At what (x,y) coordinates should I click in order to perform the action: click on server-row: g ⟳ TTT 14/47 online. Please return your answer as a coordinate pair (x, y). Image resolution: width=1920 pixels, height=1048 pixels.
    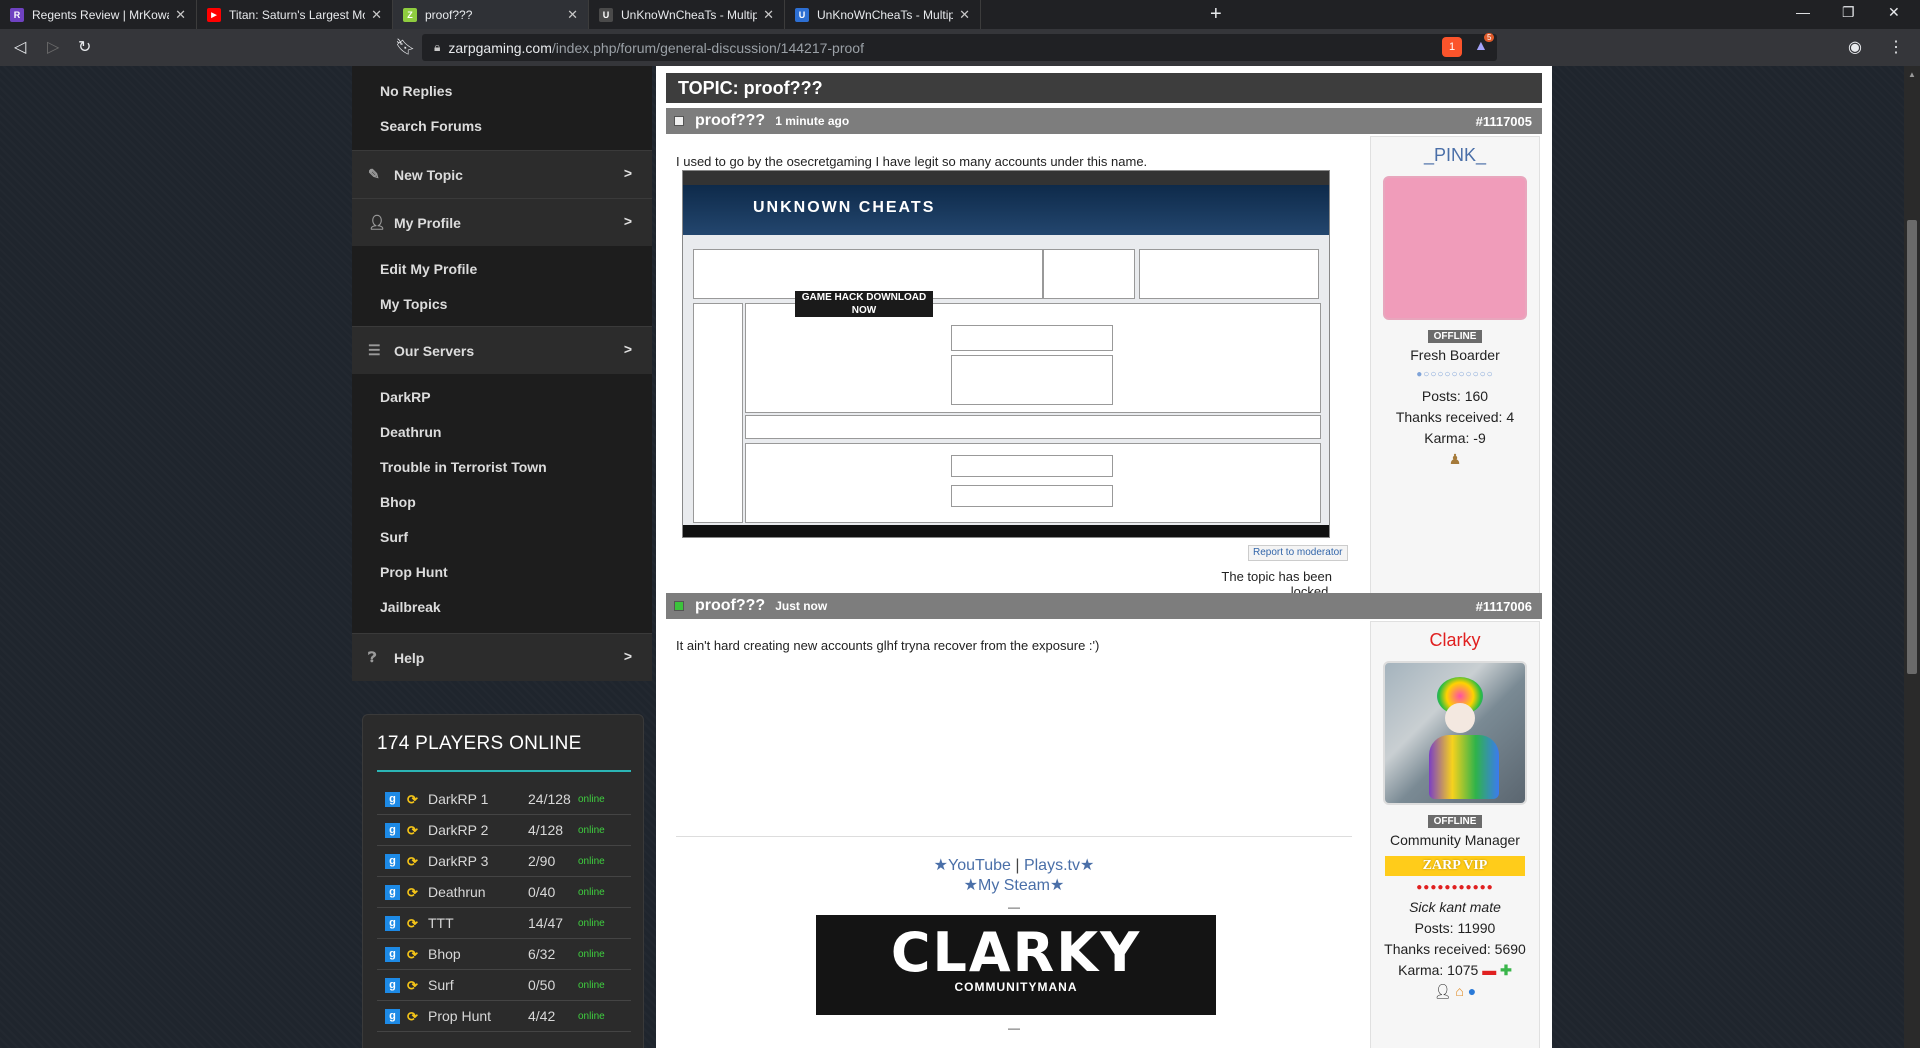
    Looking at the image, I should click on (504, 923).